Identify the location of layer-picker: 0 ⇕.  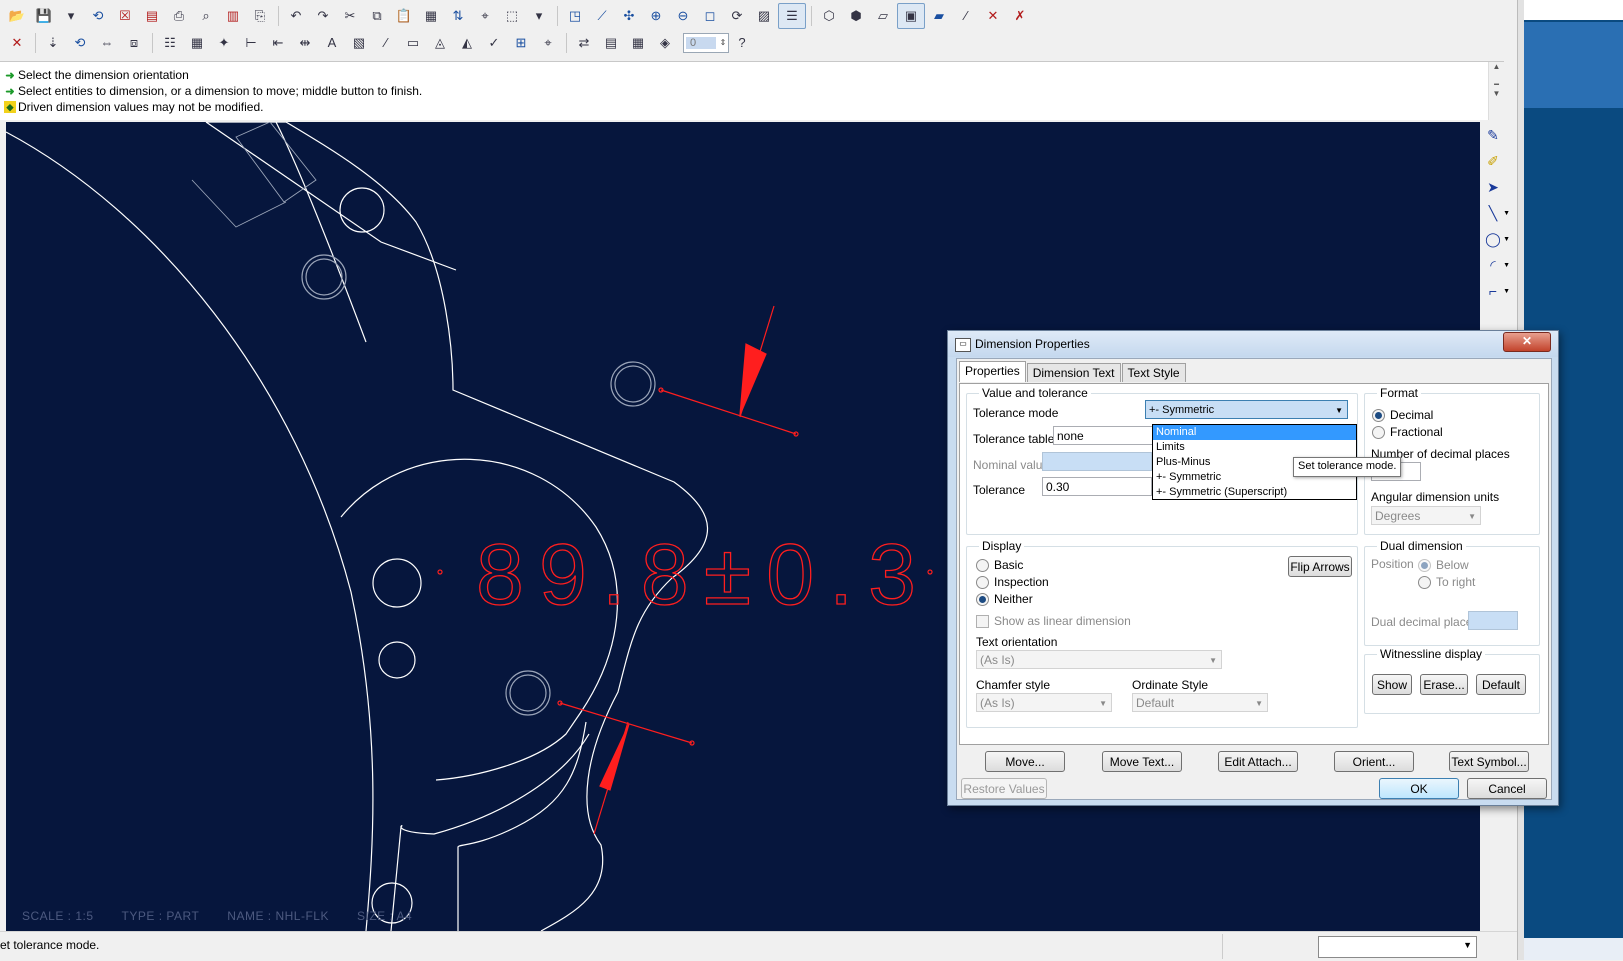
(706, 42).